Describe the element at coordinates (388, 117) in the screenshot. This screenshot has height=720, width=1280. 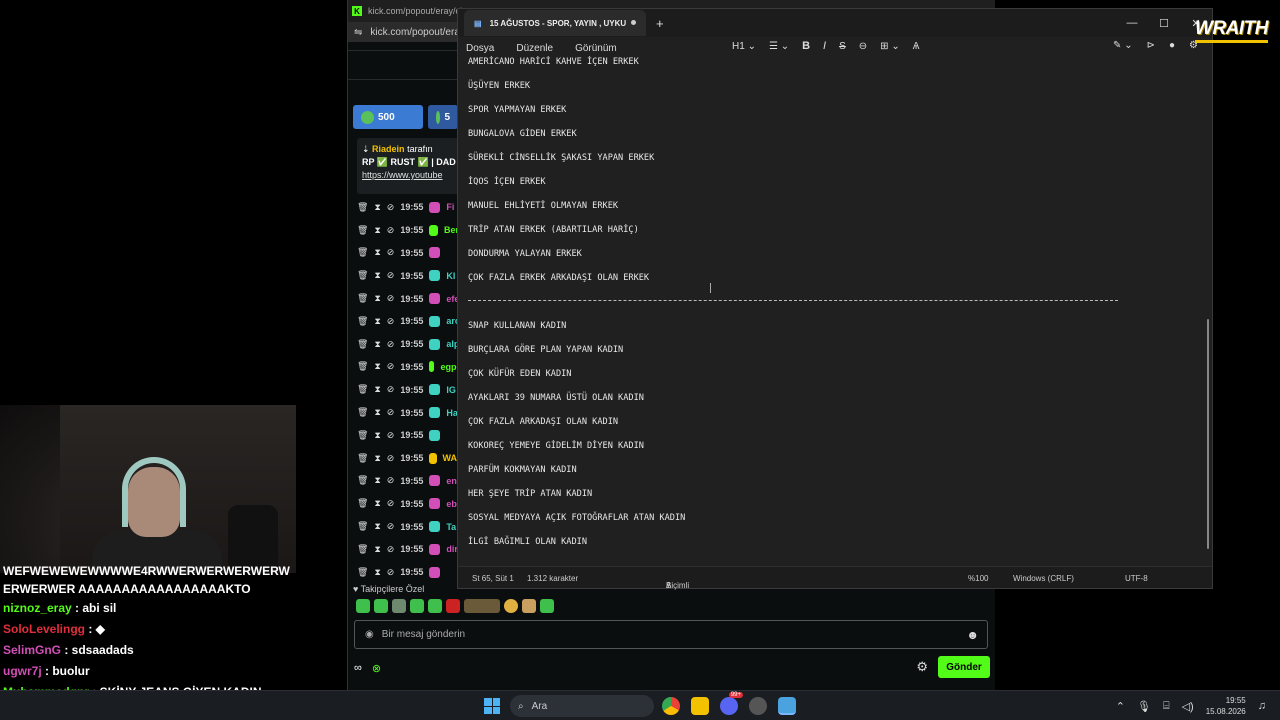
I see `points-chip: 500` at that location.